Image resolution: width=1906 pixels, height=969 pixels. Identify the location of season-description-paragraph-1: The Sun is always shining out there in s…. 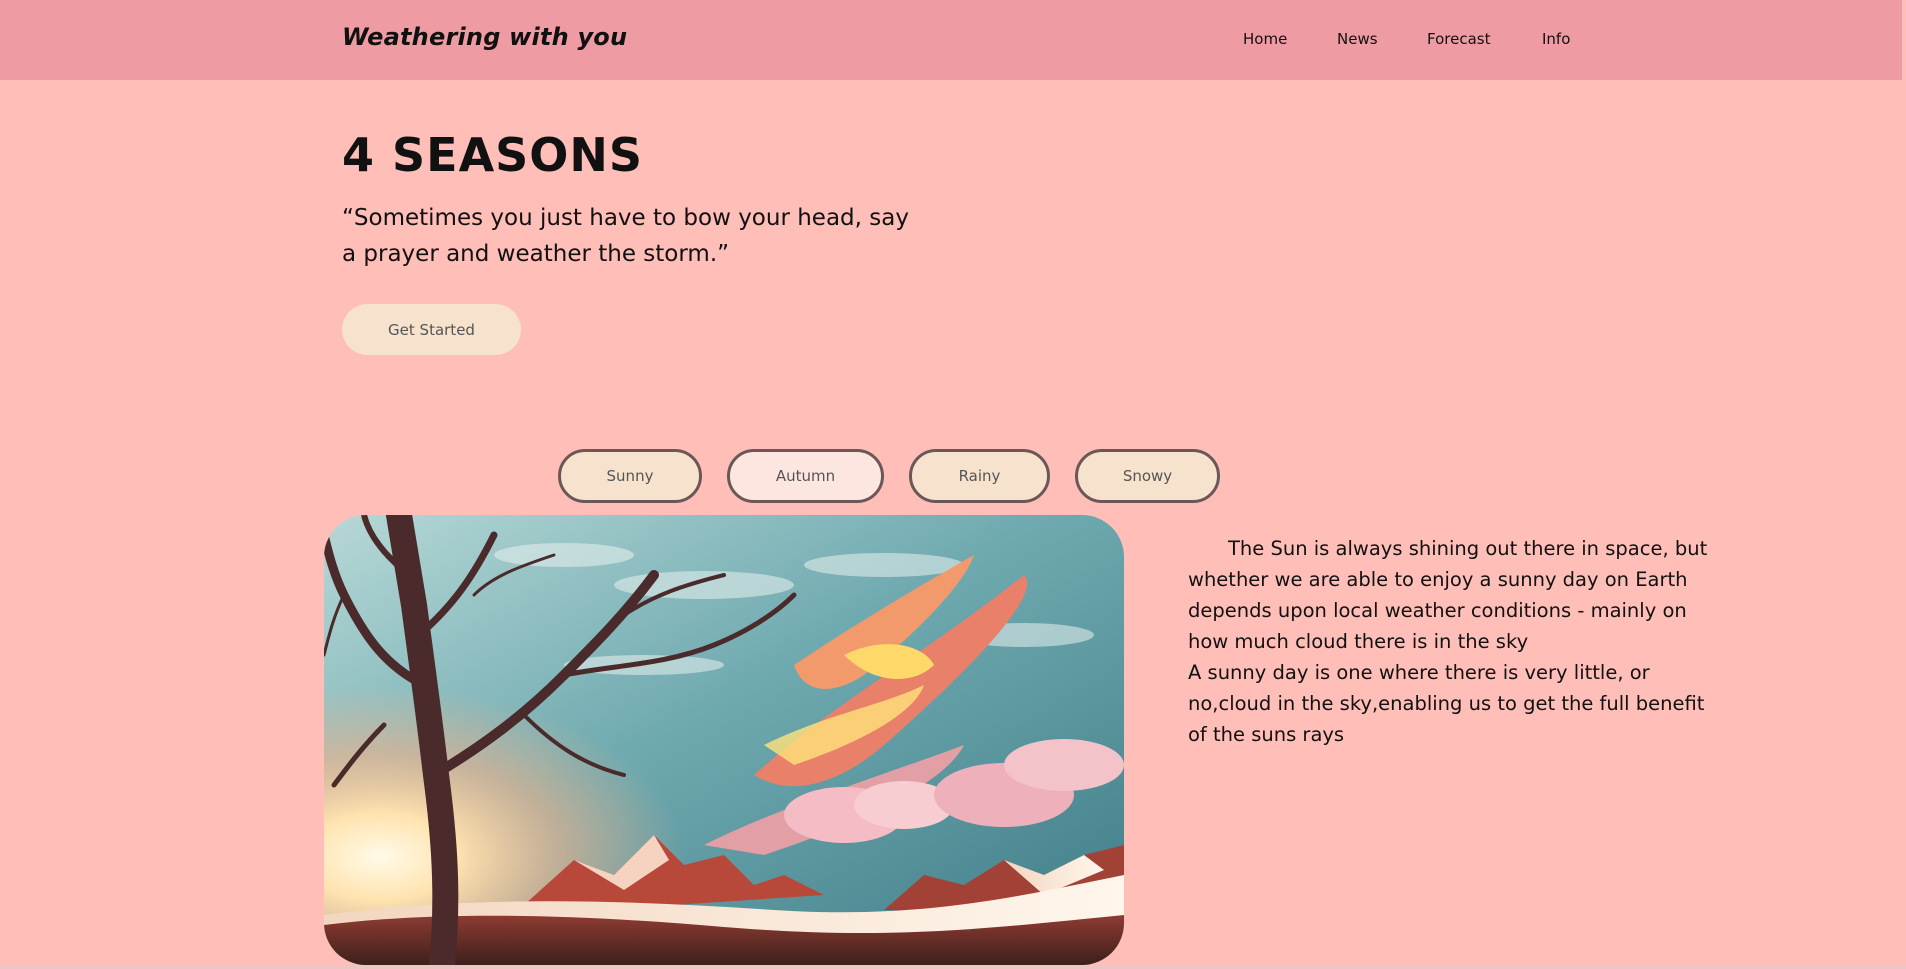
(1448, 595).